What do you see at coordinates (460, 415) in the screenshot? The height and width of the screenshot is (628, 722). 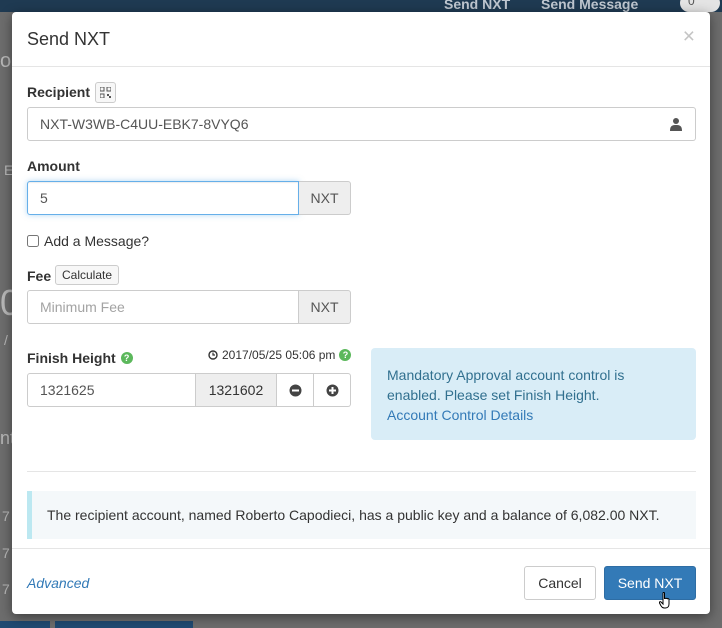 I see `account-control-details-link: Account Control Details` at bounding box center [460, 415].